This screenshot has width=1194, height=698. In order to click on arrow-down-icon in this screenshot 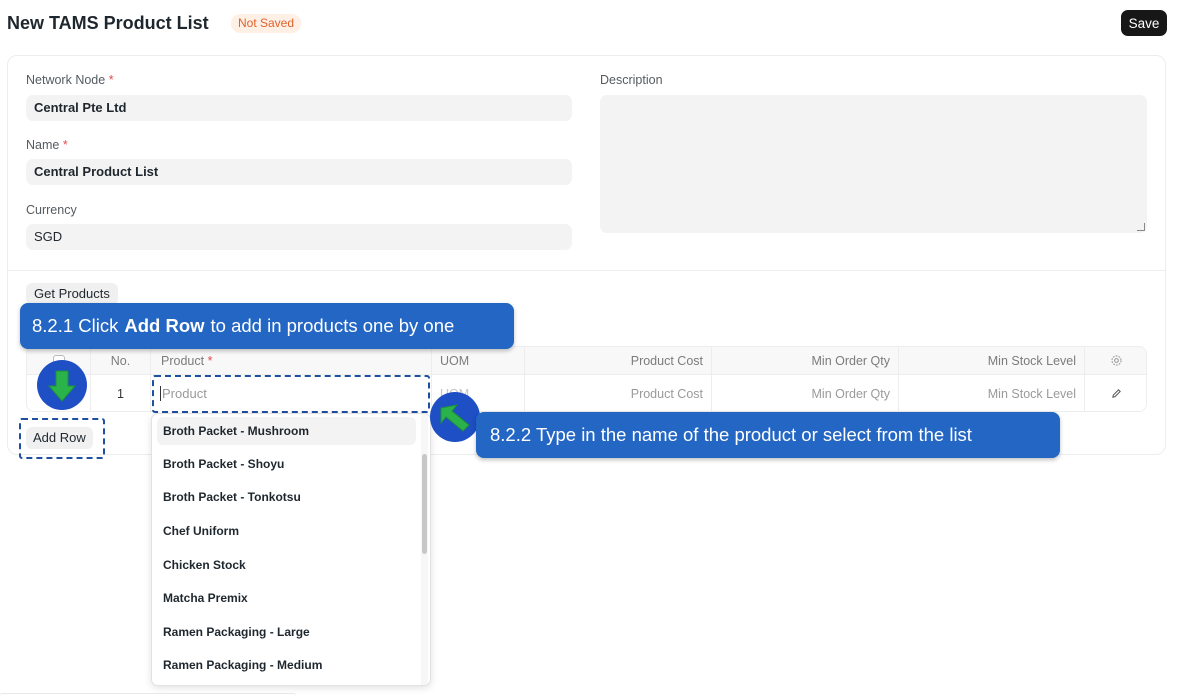, I will do `click(62, 386)`.